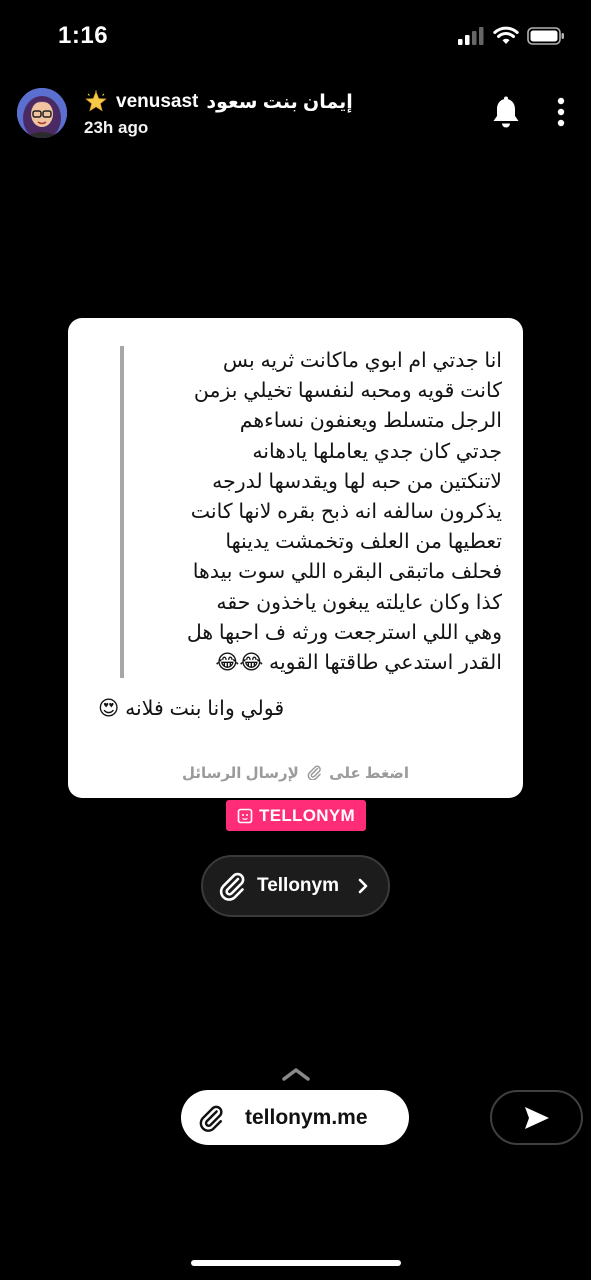 Image resolution: width=591 pixels, height=1280 pixels. What do you see at coordinates (363, 542) in the screenshot?
I see `quote-line: تعطيها من العلف وتخمشت يدينها` at bounding box center [363, 542].